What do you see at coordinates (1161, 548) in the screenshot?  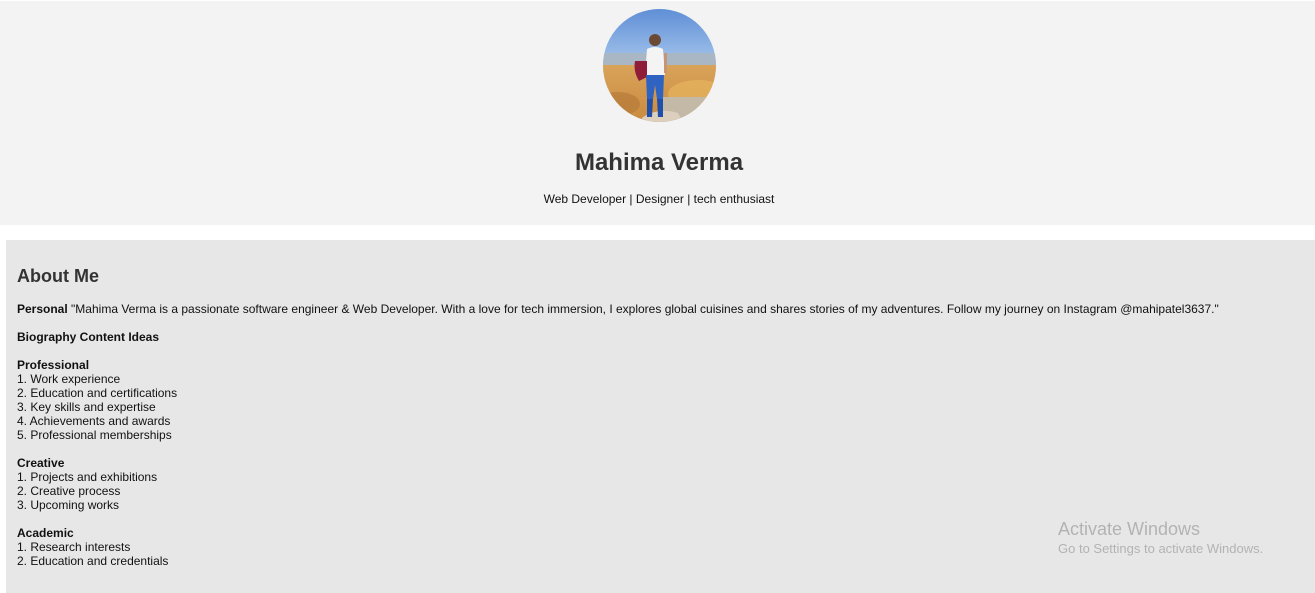 I see `watermark-subtitle: Go to Settings to activate Windows.` at bounding box center [1161, 548].